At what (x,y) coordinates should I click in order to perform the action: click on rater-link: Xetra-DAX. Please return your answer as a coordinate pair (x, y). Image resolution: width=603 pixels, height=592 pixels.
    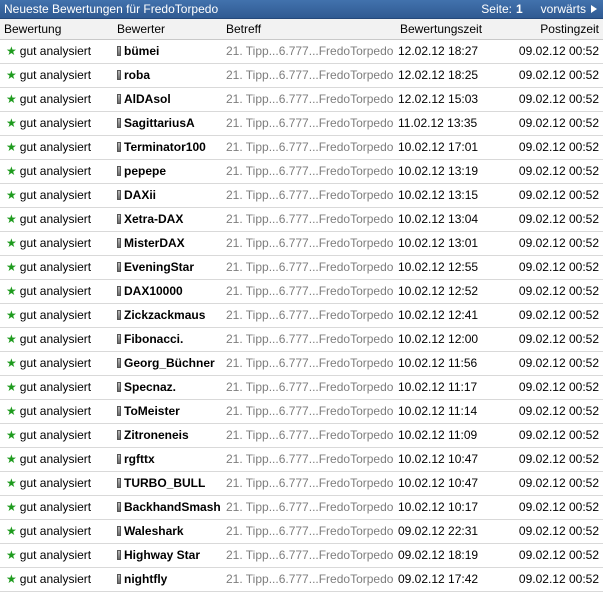
    Looking at the image, I should click on (153, 219).